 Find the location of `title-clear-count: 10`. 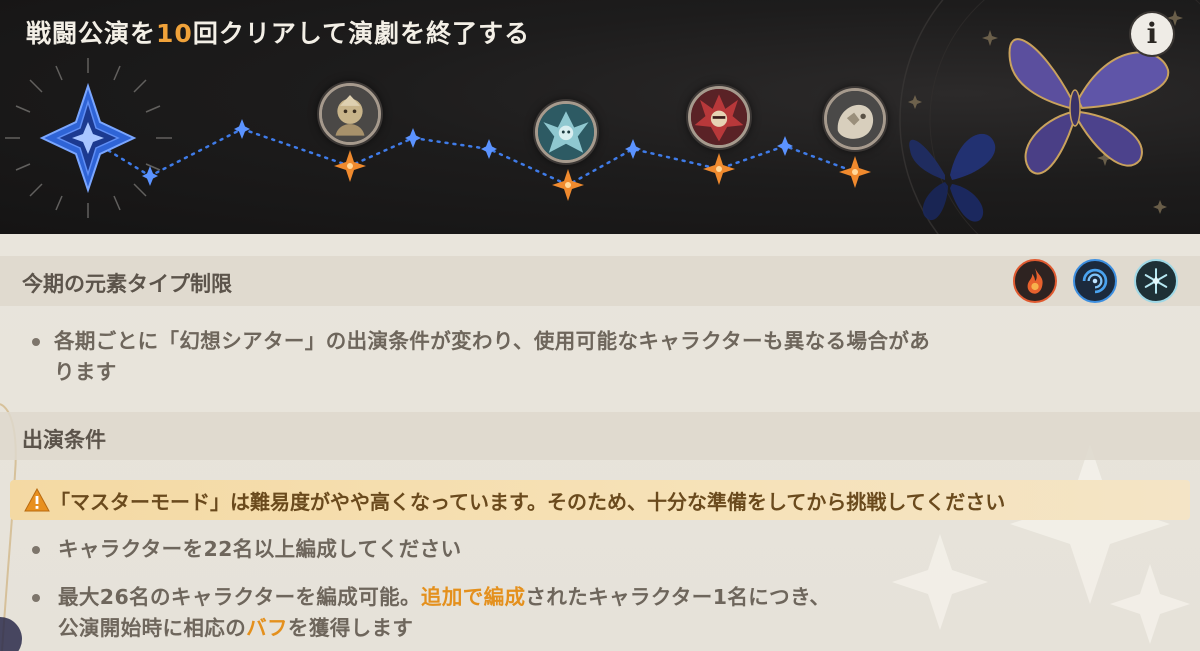

title-clear-count: 10 is located at coordinates (174, 33).